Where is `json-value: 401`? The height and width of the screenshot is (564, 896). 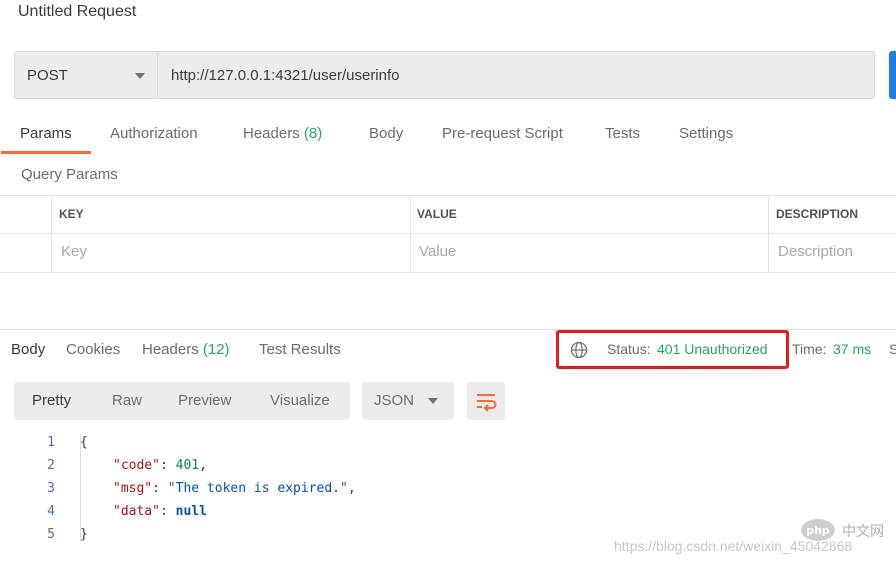 json-value: 401 is located at coordinates (187, 465).